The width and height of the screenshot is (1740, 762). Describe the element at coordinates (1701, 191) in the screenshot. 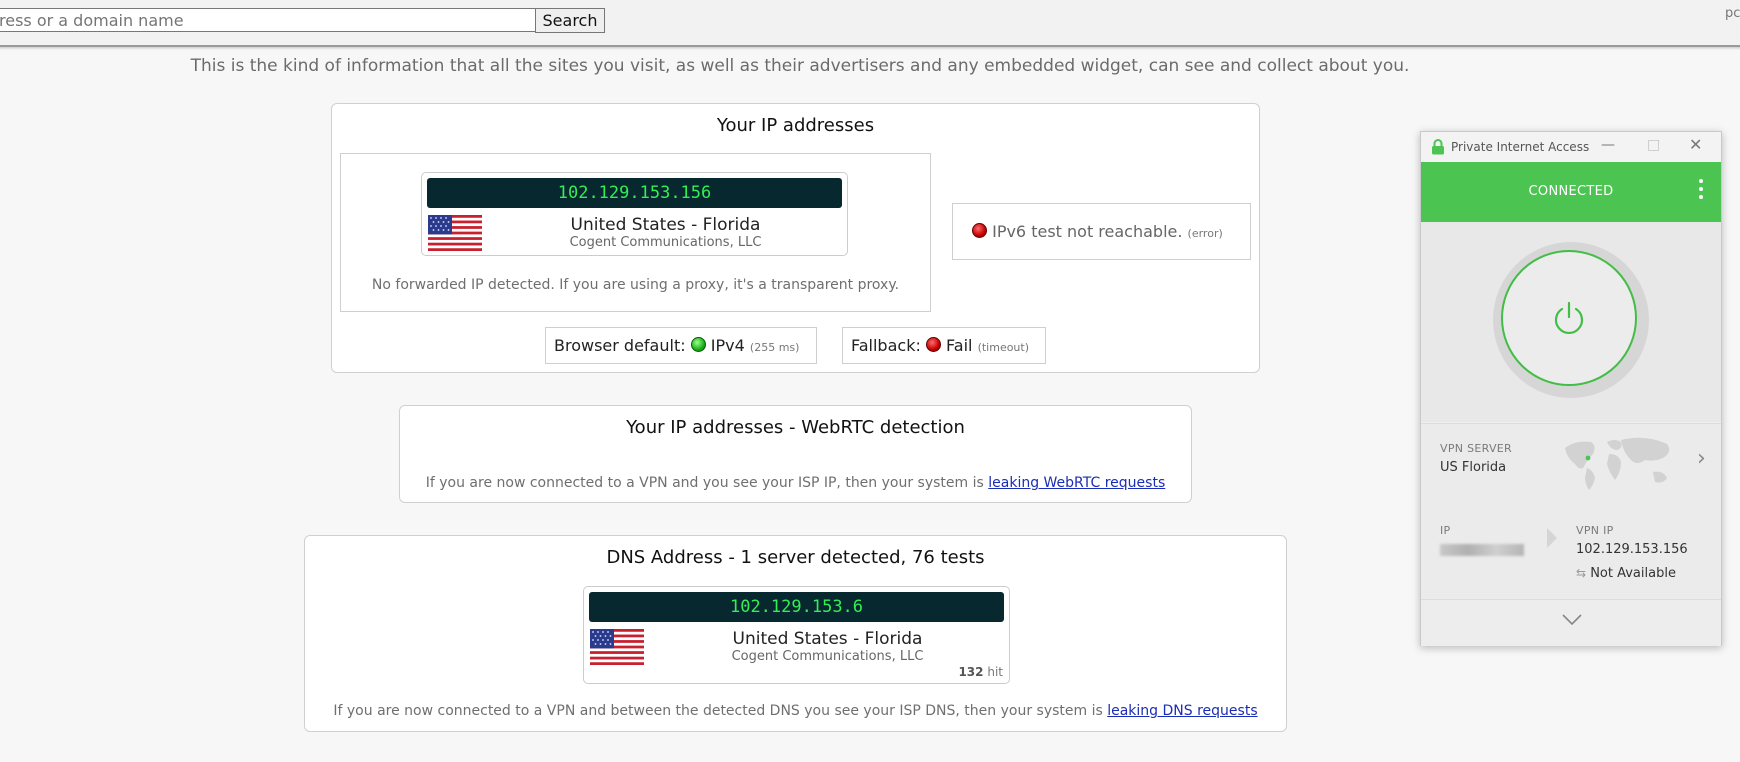

I see `more-menu-icon` at that location.